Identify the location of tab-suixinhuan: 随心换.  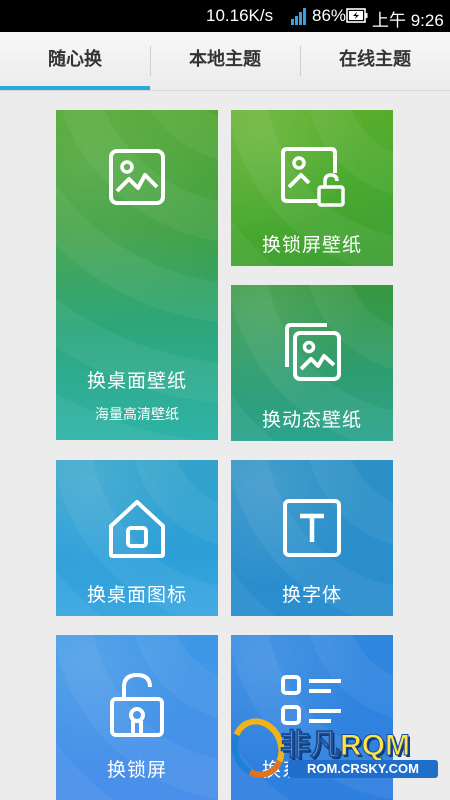
(75, 61).